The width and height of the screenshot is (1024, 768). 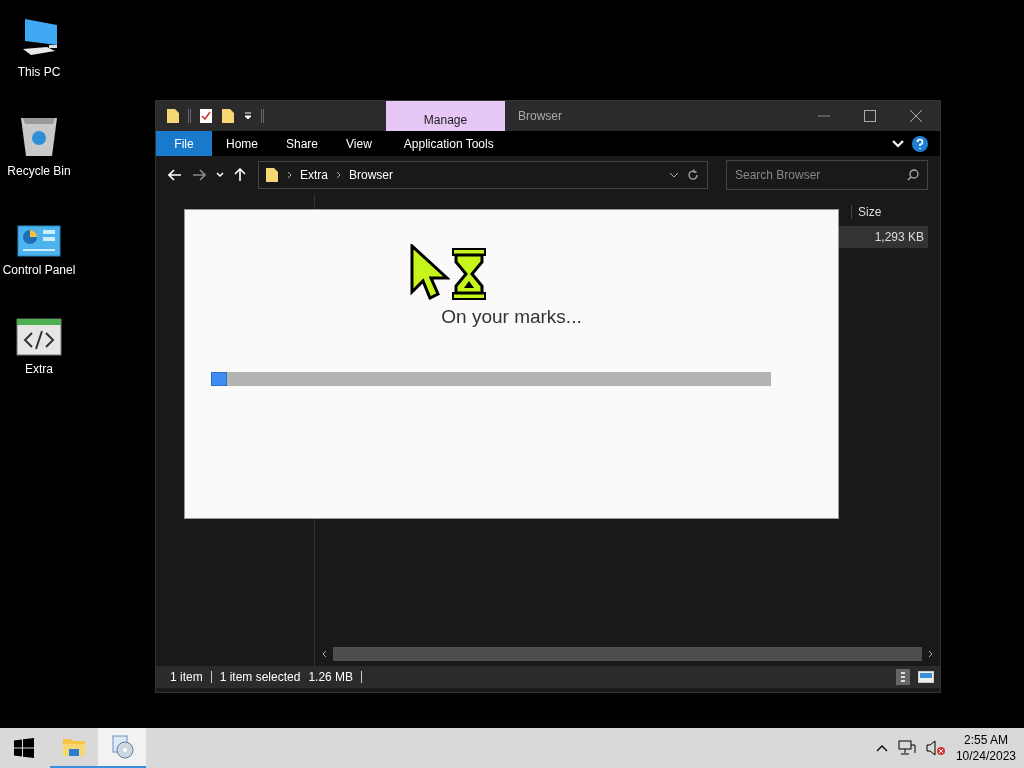 I want to click on clock-date: 10/24/2023, so click(x=985, y=756).